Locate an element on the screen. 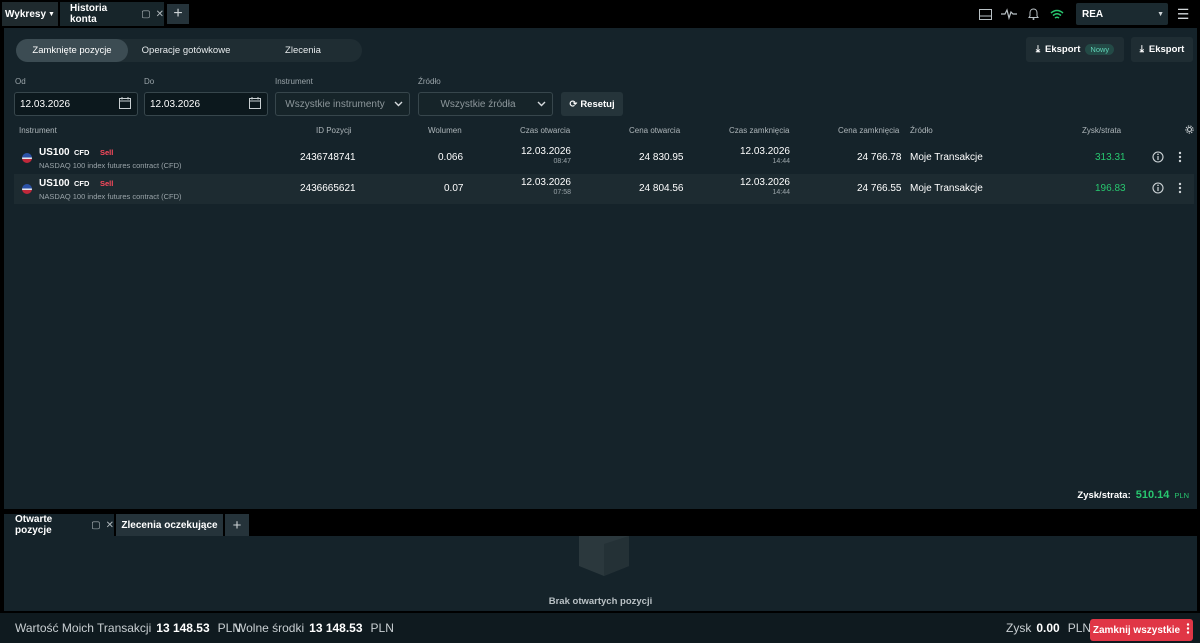  status-value-label: Wartość Moich Transakcji is located at coordinates (83, 628).